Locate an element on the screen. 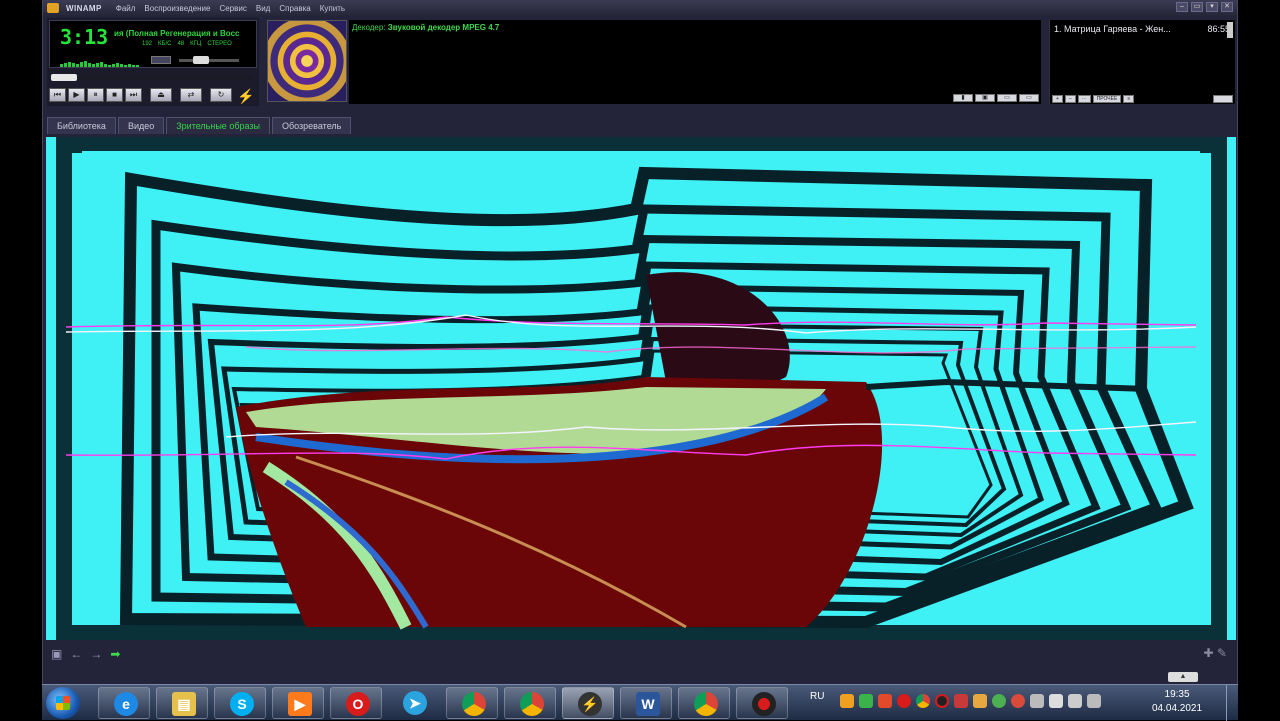 The image size is (1280, 721). start-button is located at coordinates (63, 703).